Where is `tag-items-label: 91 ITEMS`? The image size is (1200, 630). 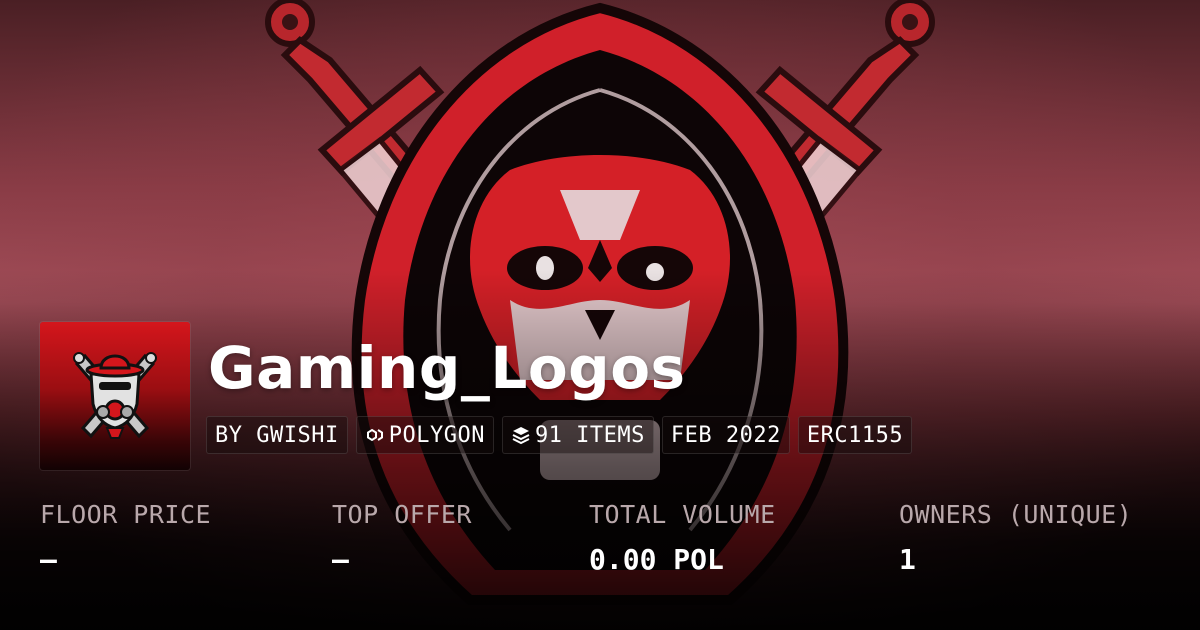 tag-items-label: 91 ITEMS is located at coordinates (589, 435).